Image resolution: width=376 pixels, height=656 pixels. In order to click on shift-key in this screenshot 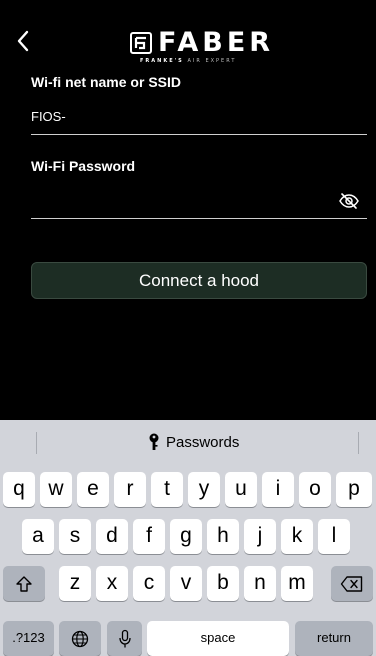, I will do `click(24, 583)`.